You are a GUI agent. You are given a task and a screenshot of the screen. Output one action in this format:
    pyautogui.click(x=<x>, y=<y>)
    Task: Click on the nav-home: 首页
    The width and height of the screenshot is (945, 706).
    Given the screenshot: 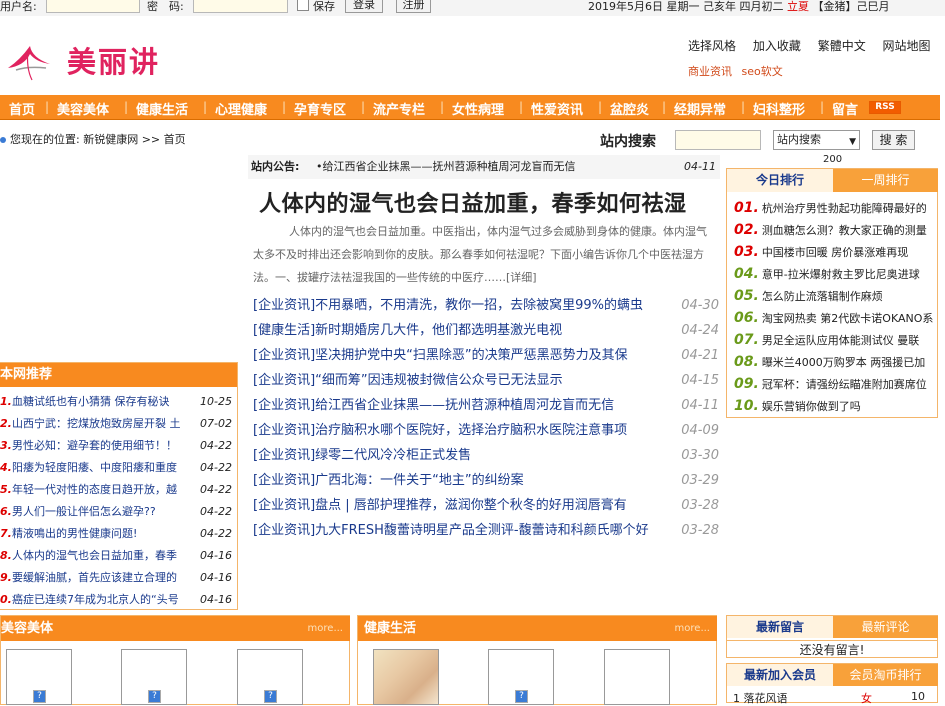 What is the action you would take?
    pyautogui.click(x=22, y=108)
    